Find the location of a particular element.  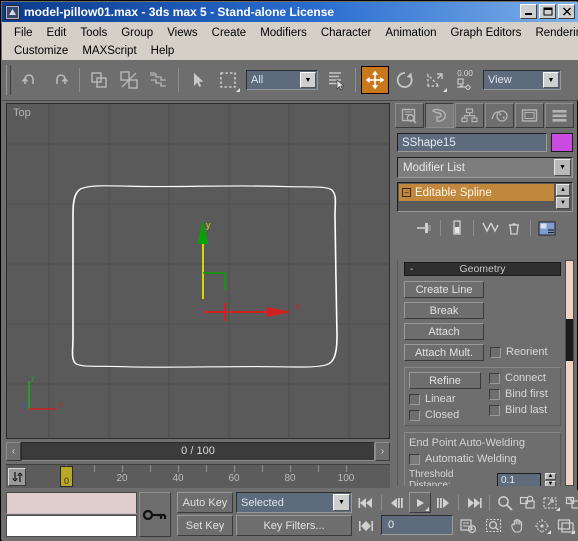

zoom-icon is located at coordinates (505, 502).